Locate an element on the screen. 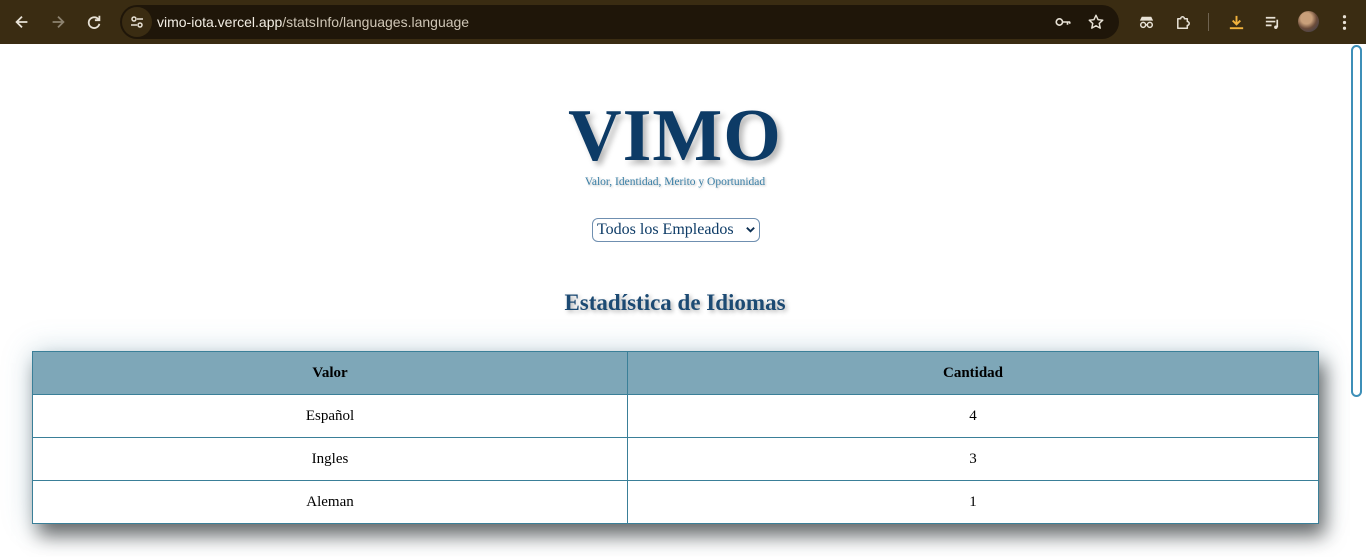 The height and width of the screenshot is (557, 1366). forward-button is located at coordinates (58, 22).